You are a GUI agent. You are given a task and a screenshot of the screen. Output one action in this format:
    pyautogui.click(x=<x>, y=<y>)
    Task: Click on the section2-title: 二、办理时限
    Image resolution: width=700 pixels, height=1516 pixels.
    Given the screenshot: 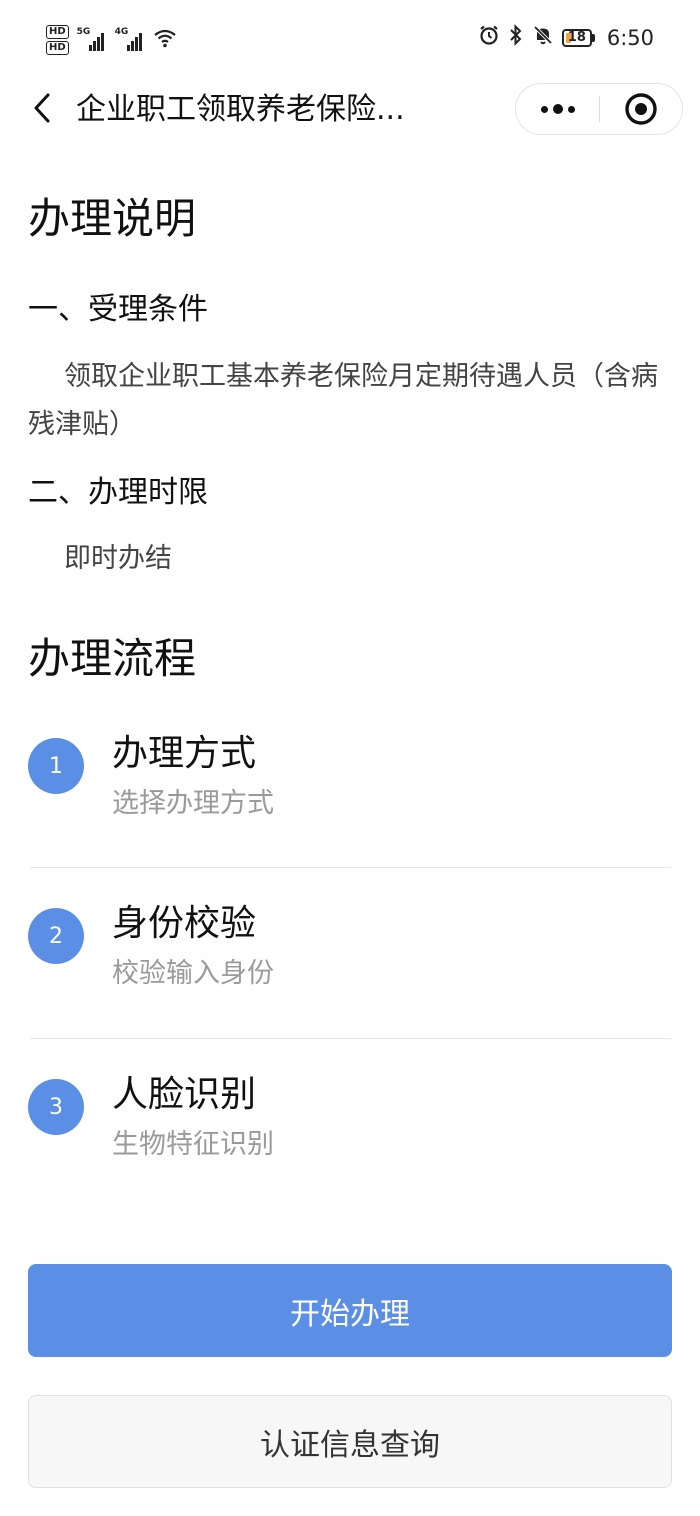 What is the action you would take?
    pyautogui.click(x=118, y=492)
    